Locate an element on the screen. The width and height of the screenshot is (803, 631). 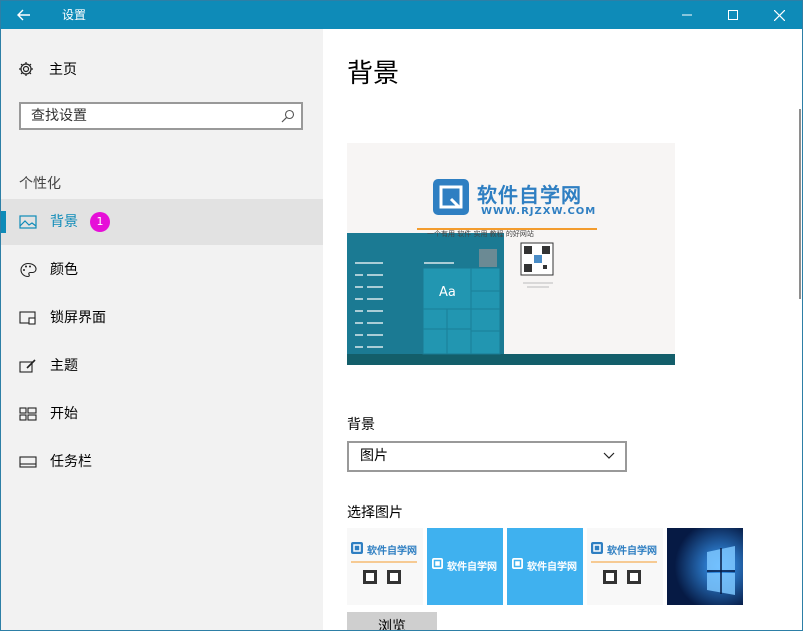
sidebar-item-taskbar: 任务栏 is located at coordinates (162, 462).